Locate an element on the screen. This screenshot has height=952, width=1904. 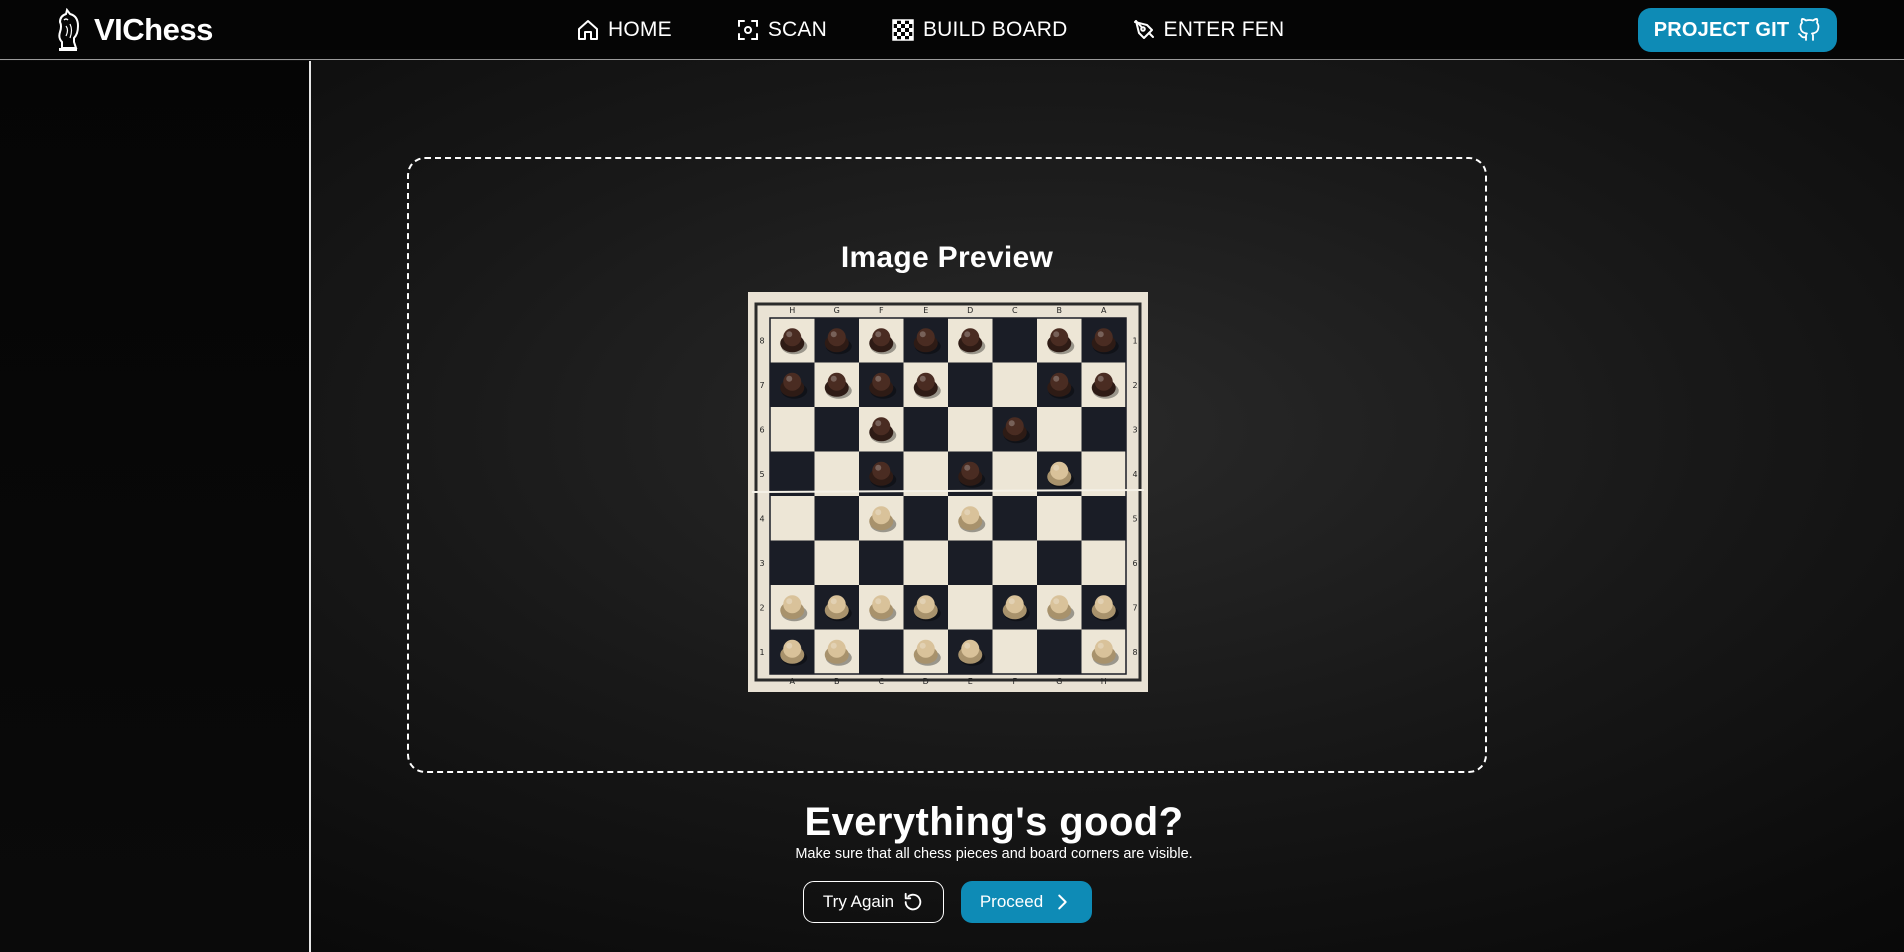
nav-item-build-board: BUILD BOARD is located at coordinates (979, 30).